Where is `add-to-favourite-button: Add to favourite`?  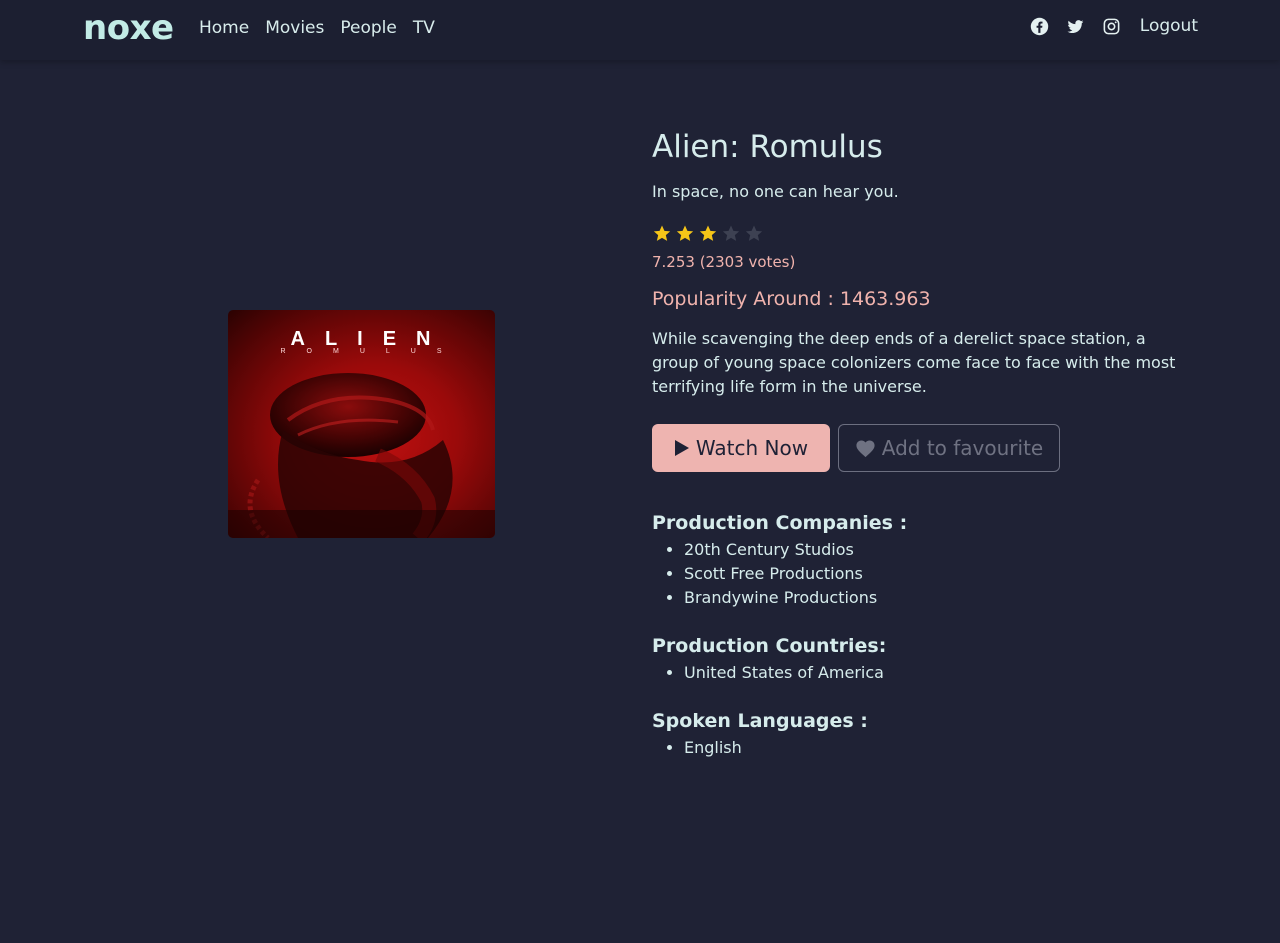 add-to-favourite-button: Add to favourite is located at coordinates (949, 448).